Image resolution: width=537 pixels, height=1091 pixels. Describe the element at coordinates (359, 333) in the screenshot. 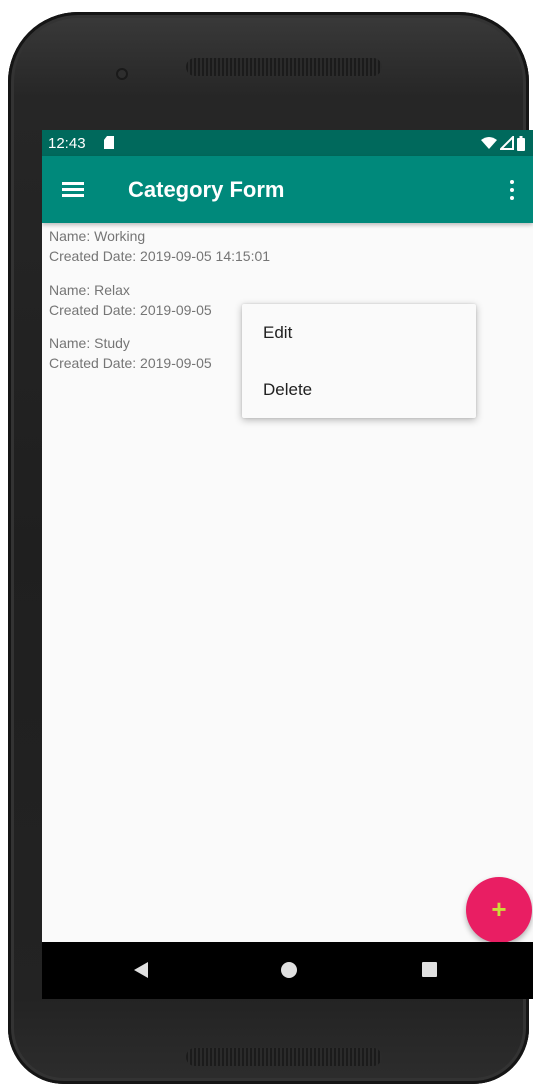

I see `menu-item-edit: Edit` at that location.